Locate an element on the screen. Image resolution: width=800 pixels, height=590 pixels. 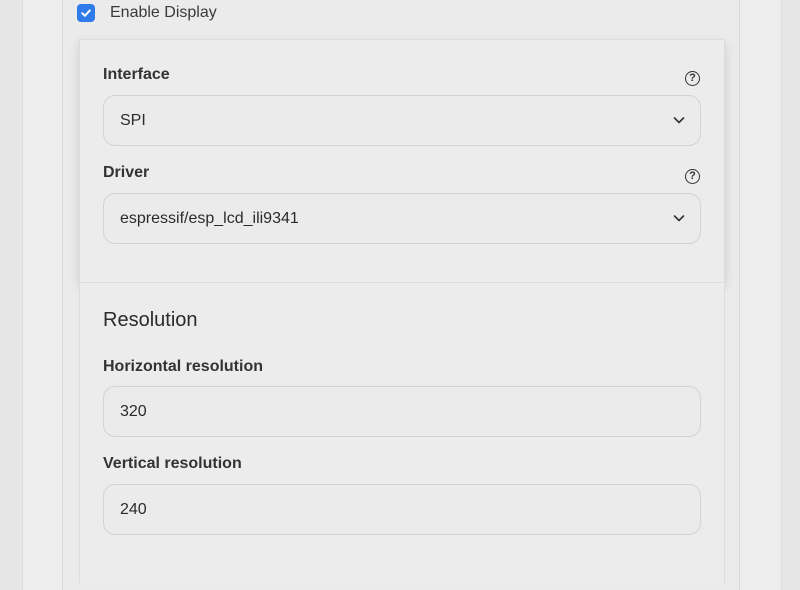
checkmark-icon is located at coordinates (86, 13).